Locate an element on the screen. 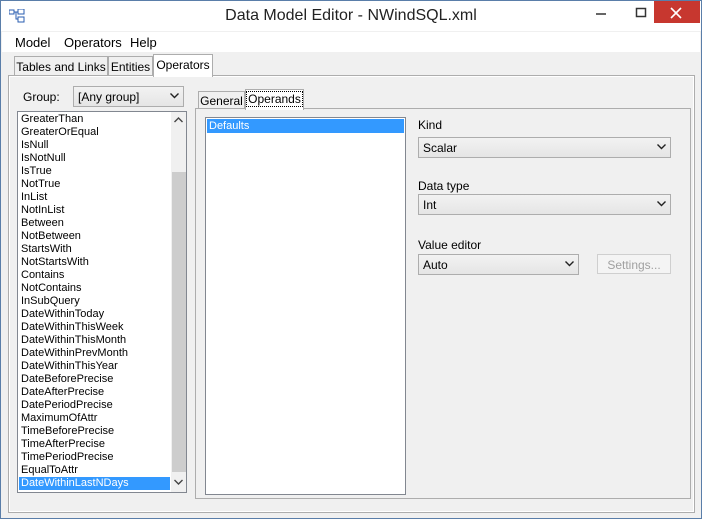 Image resolution: width=702 pixels, height=519 pixels. list-item-defaults: Defaults is located at coordinates (305, 126).